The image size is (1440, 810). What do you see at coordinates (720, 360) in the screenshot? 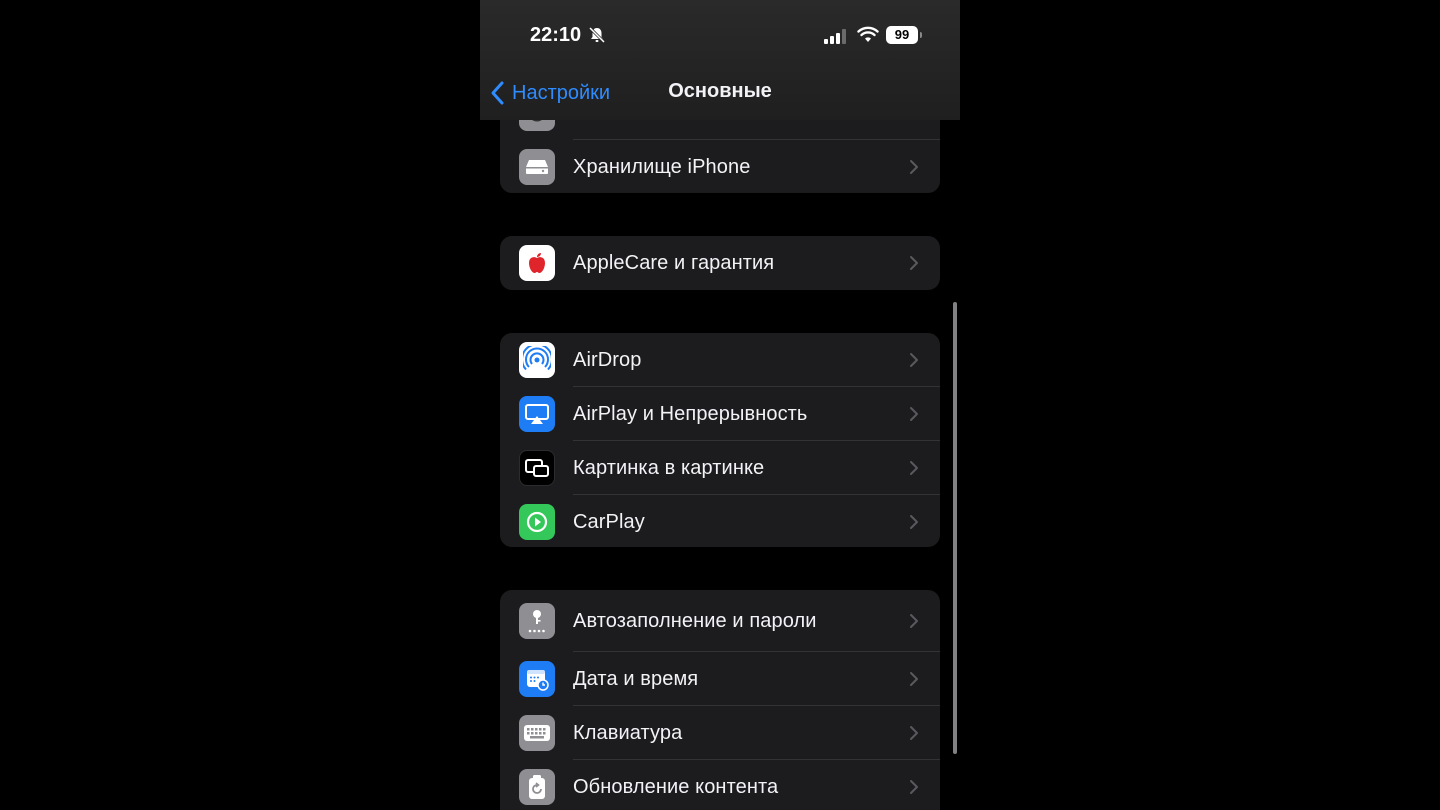
I see `row-airdrop: AirDrop` at bounding box center [720, 360].